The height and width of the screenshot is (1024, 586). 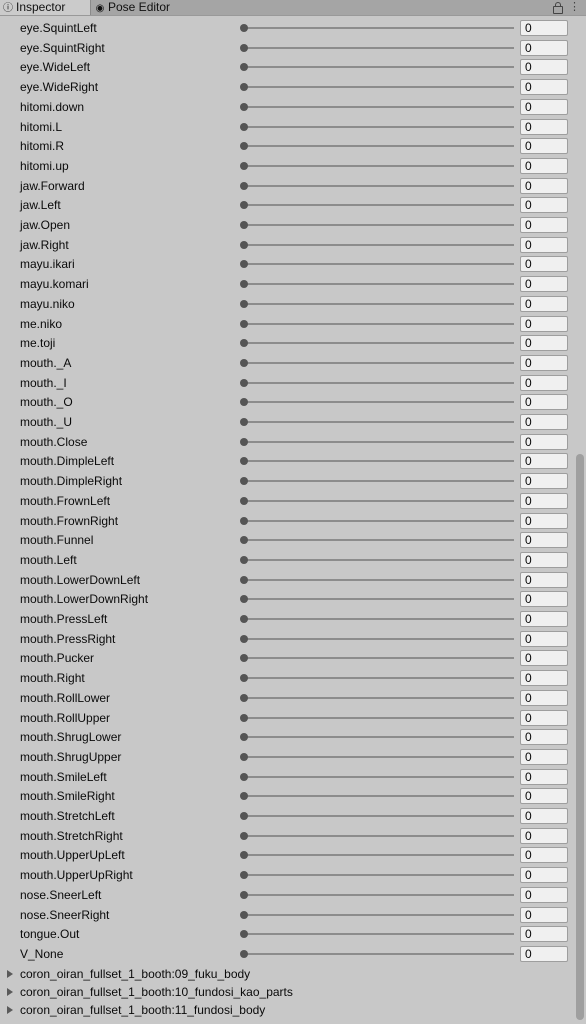 I want to click on scroll-thumb, so click(x=580, y=737).